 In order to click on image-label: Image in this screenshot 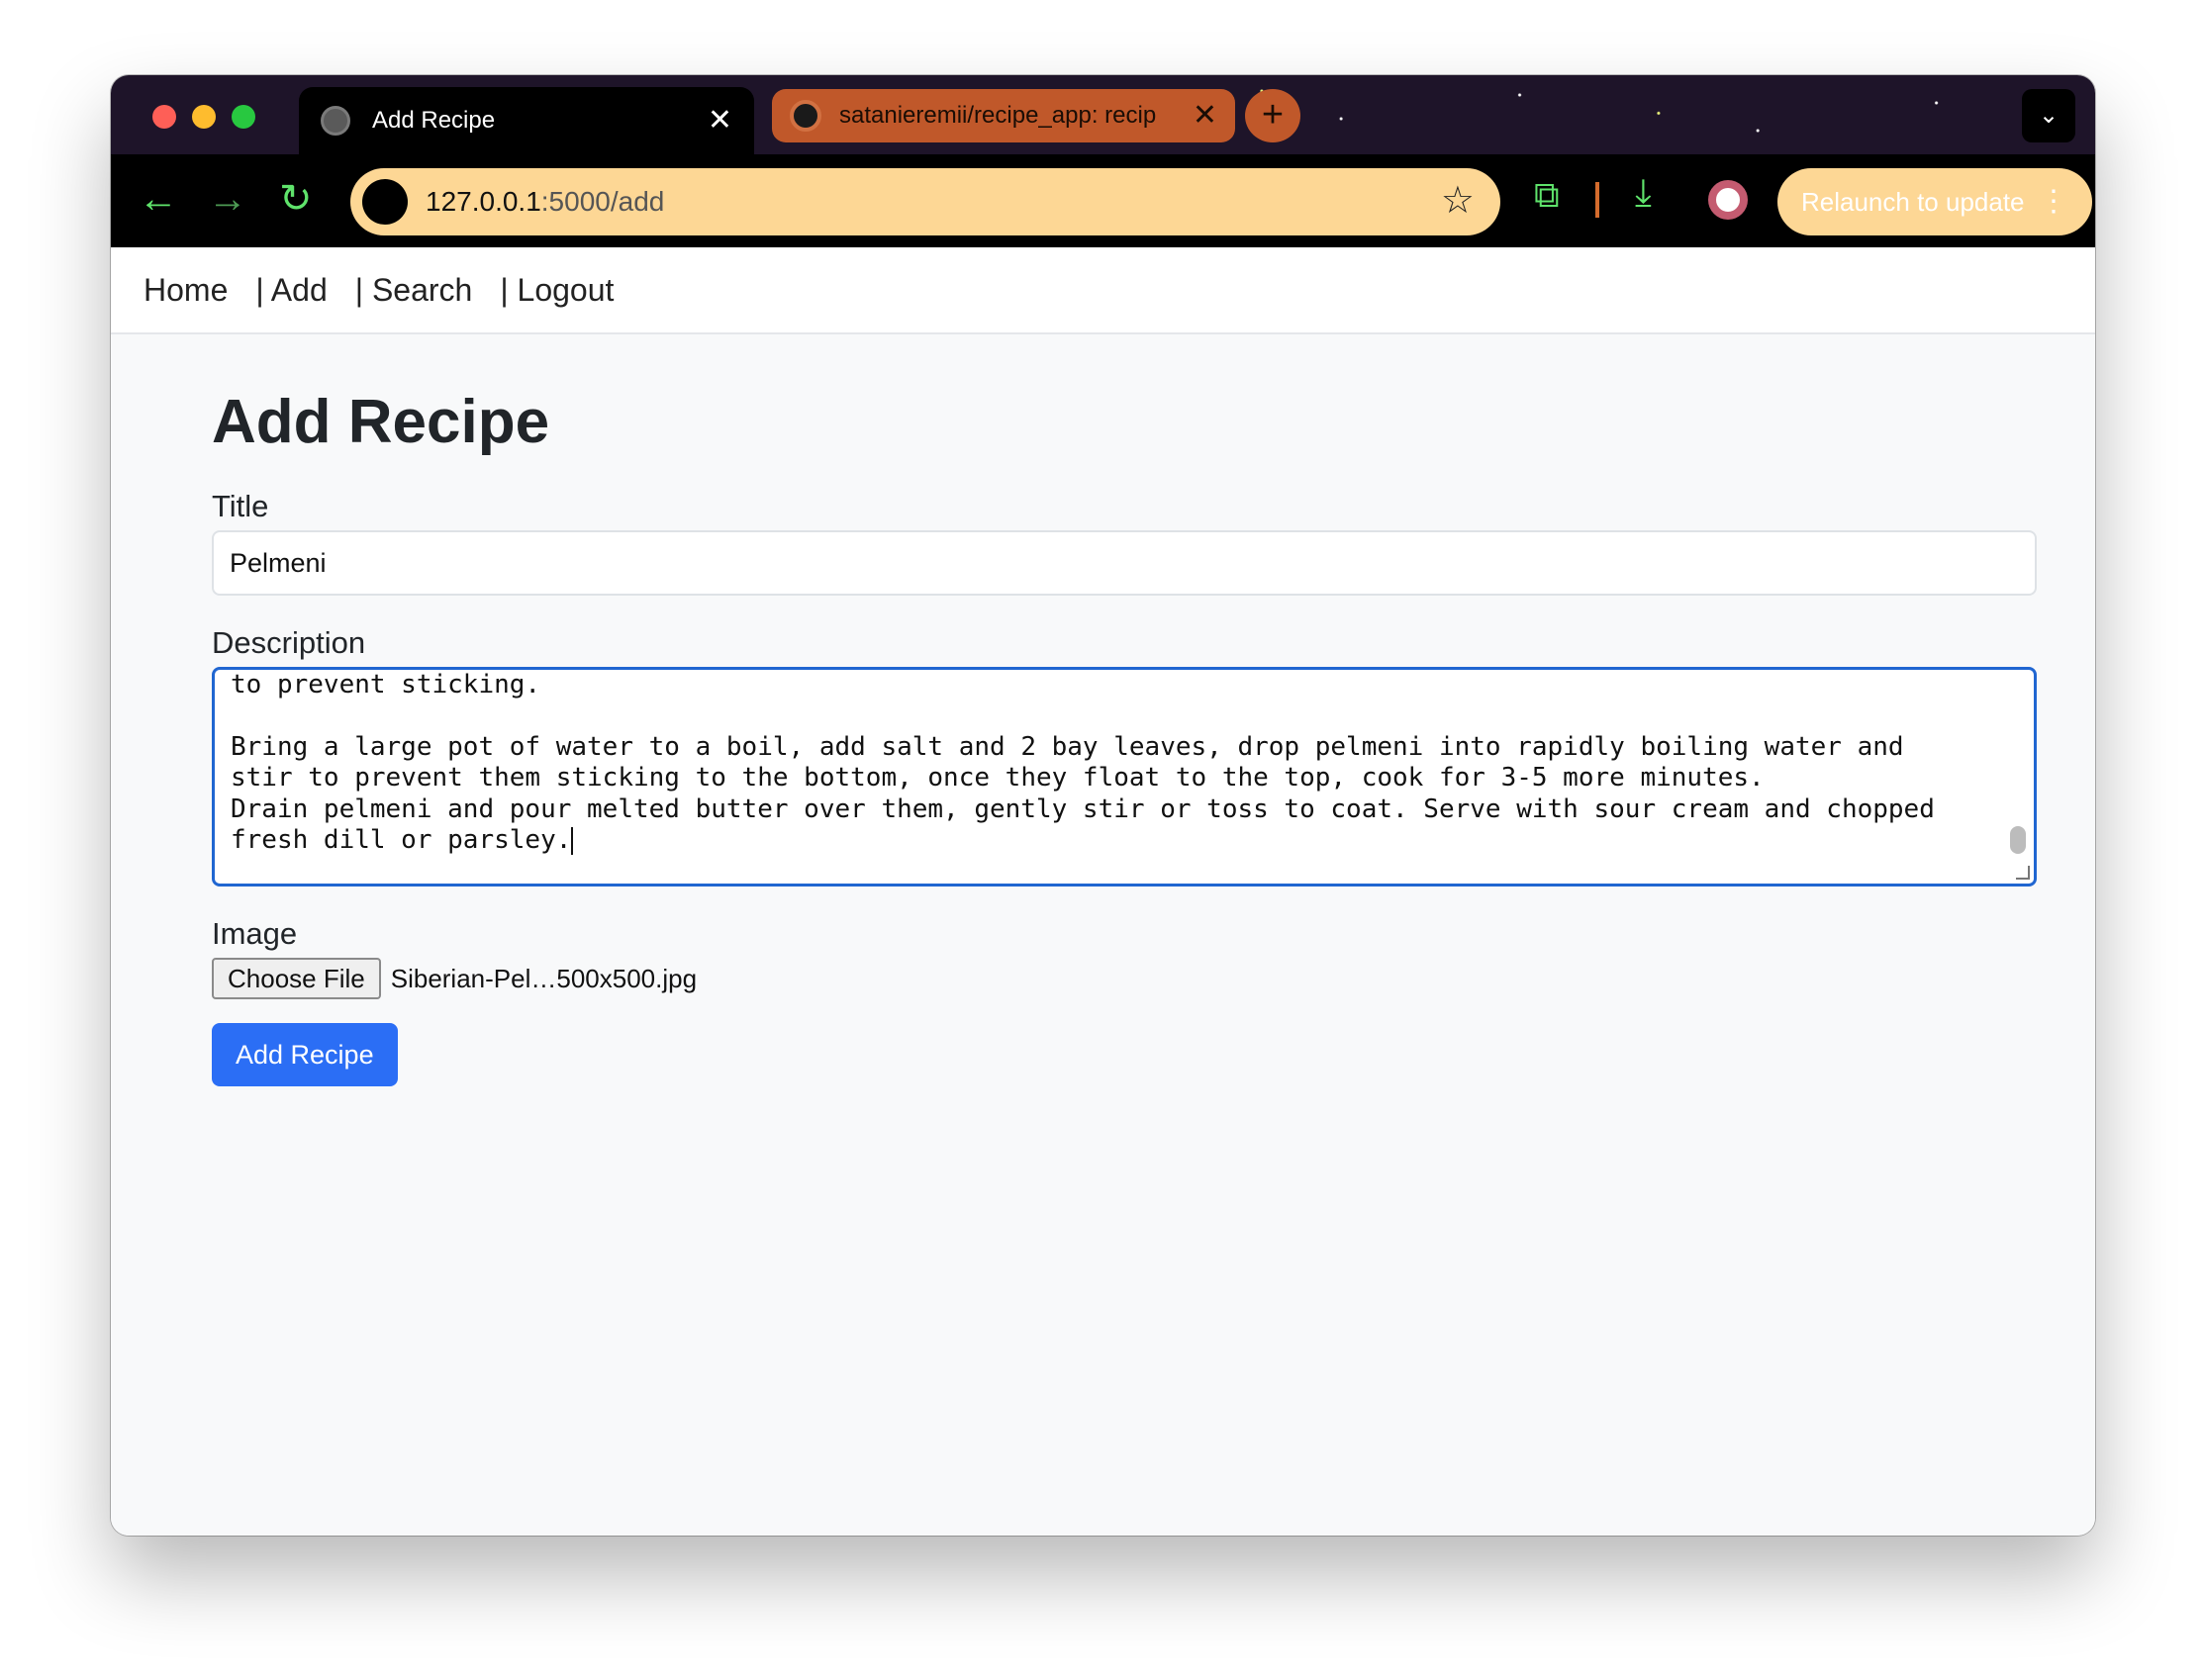, I will do `click(255, 934)`.